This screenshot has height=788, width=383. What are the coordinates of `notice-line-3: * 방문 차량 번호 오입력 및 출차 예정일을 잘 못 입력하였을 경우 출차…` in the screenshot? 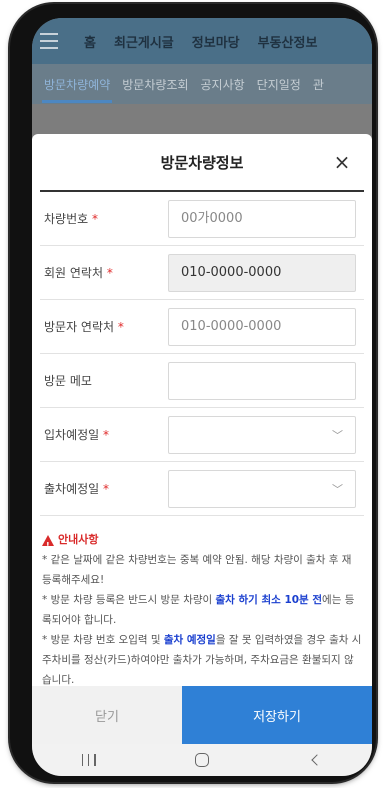 It's located at (202, 660).